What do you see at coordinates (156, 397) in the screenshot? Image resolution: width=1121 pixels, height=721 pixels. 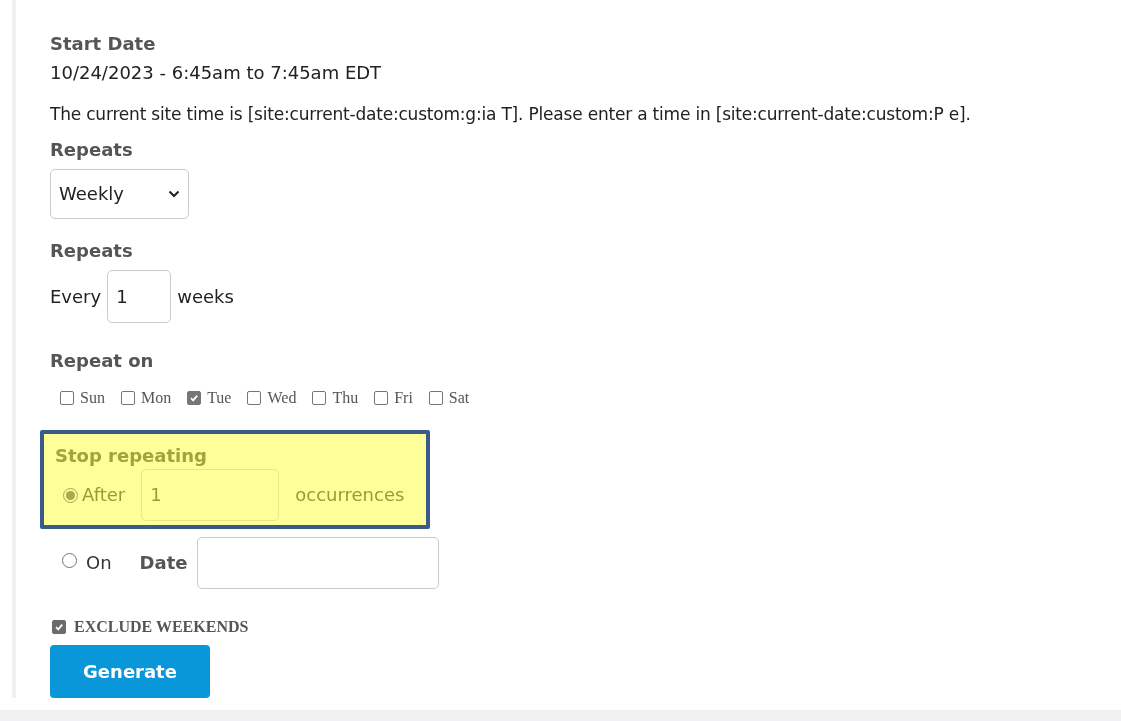 I see `day-label: Mon` at bounding box center [156, 397].